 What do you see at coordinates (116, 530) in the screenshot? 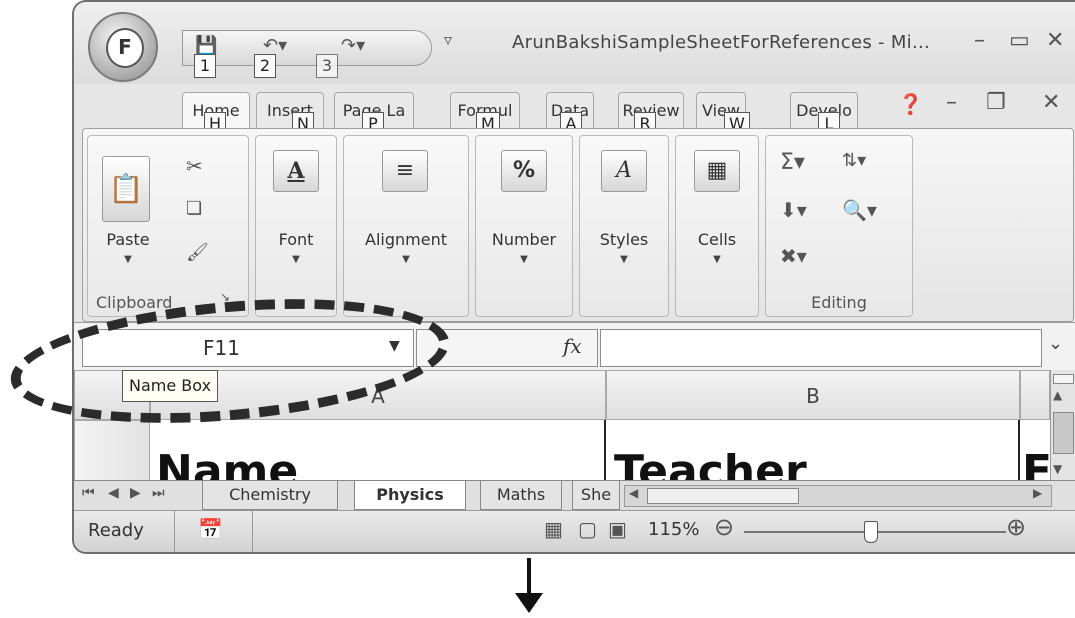
I see `status-ready: Ready` at bounding box center [116, 530].